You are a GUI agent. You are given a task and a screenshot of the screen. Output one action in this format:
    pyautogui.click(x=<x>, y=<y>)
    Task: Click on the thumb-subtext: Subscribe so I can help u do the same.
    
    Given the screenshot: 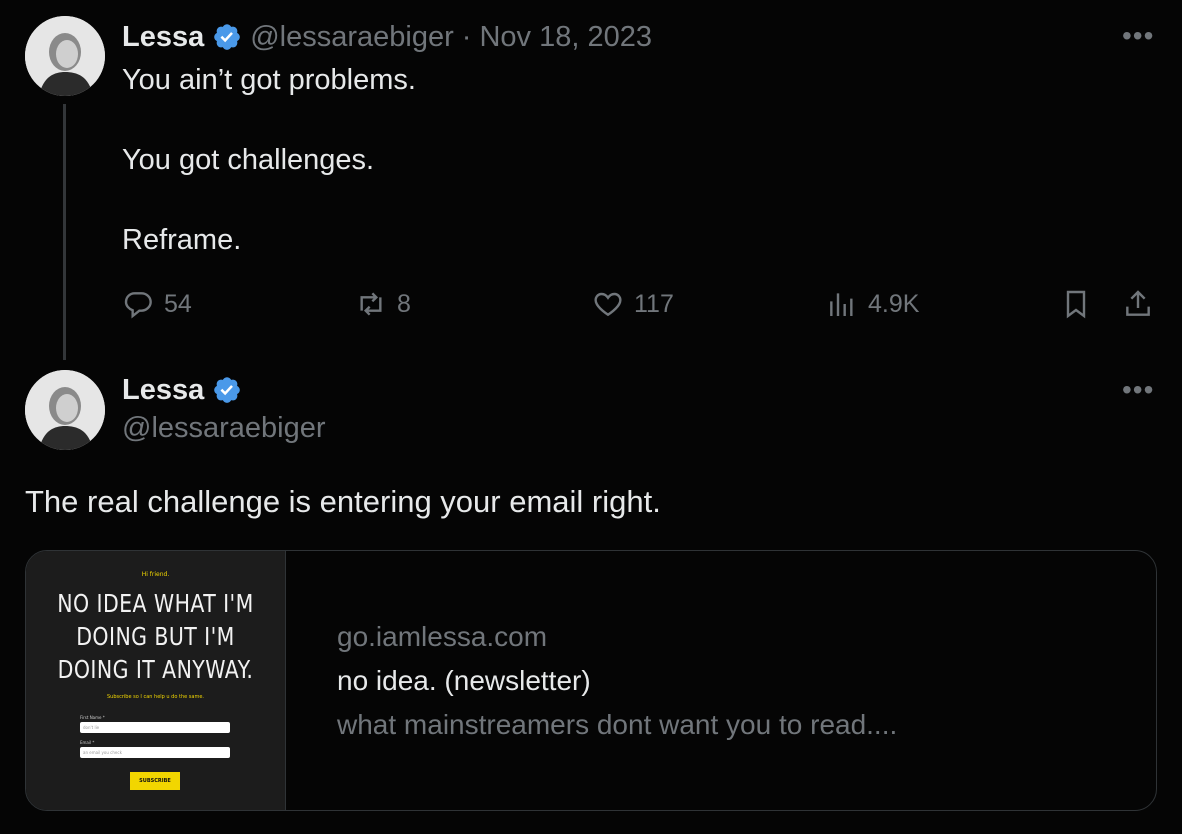 What is the action you would take?
    pyautogui.click(x=155, y=697)
    